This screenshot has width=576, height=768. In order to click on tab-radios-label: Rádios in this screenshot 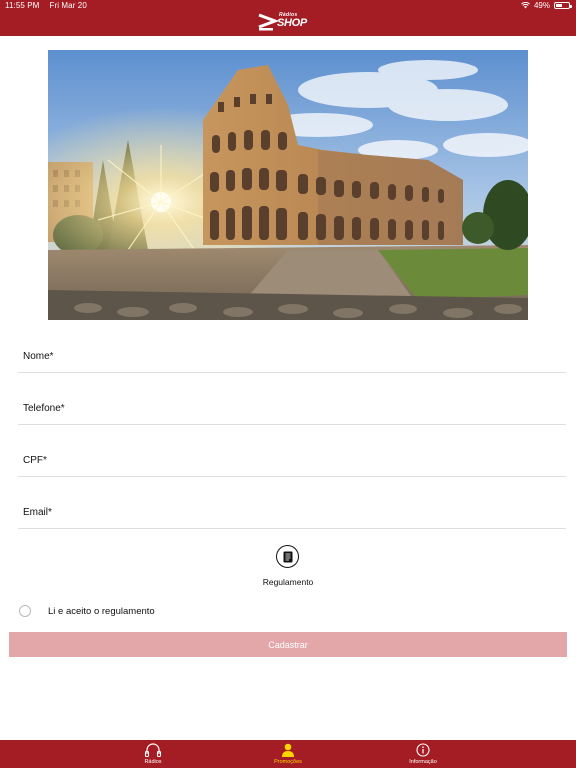, I will do `click(153, 762)`.